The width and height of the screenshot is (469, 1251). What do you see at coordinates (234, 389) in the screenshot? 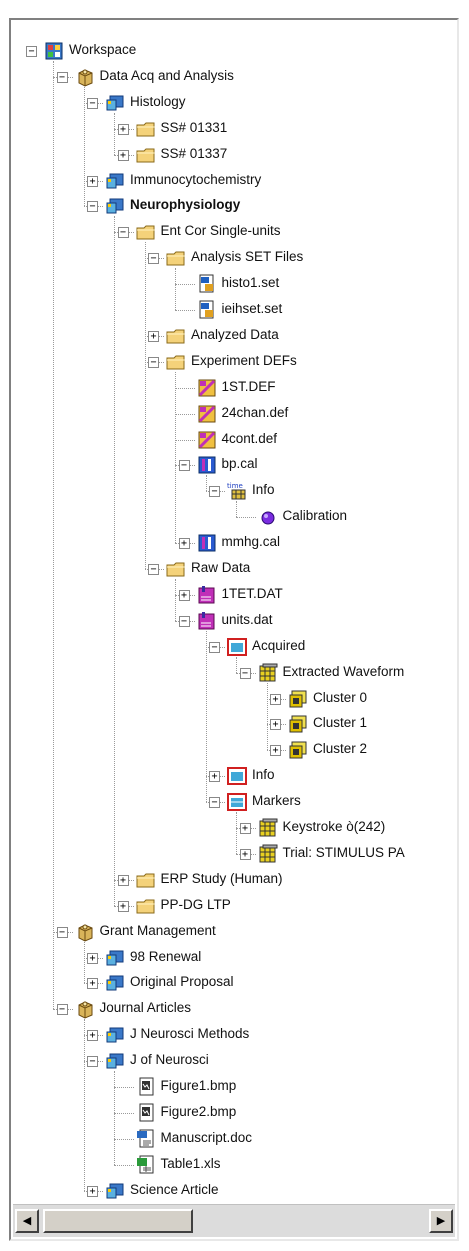
I see `tree-node: 1ST.DEF` at bounding box center [234, 389].